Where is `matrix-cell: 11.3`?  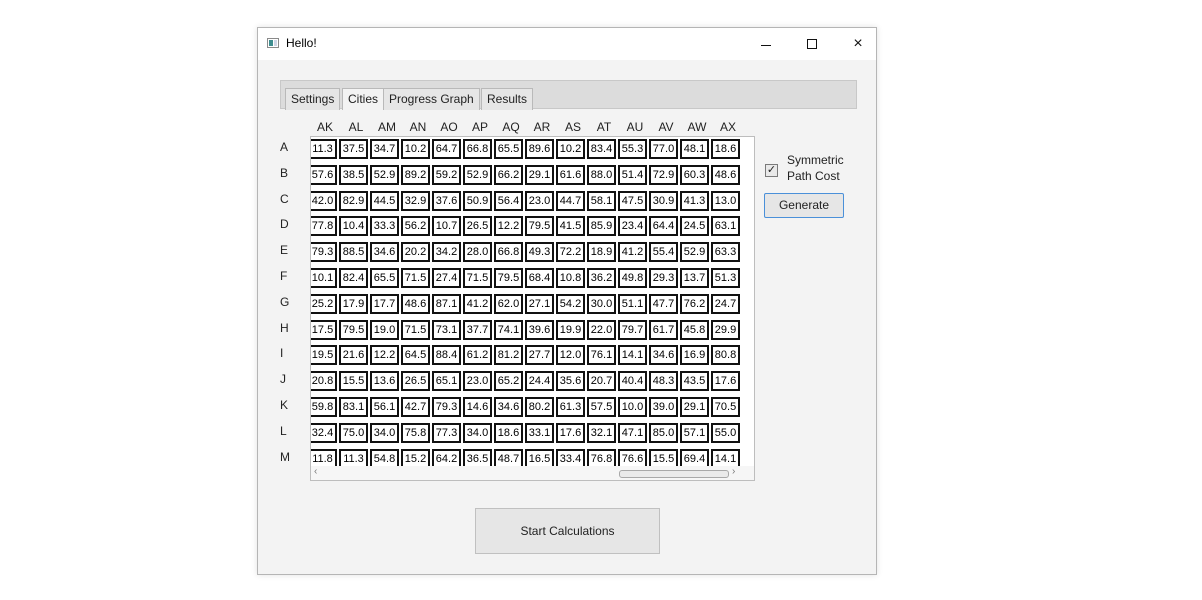 matrix-cell: 11.3 is located at coordinates (324, 149).